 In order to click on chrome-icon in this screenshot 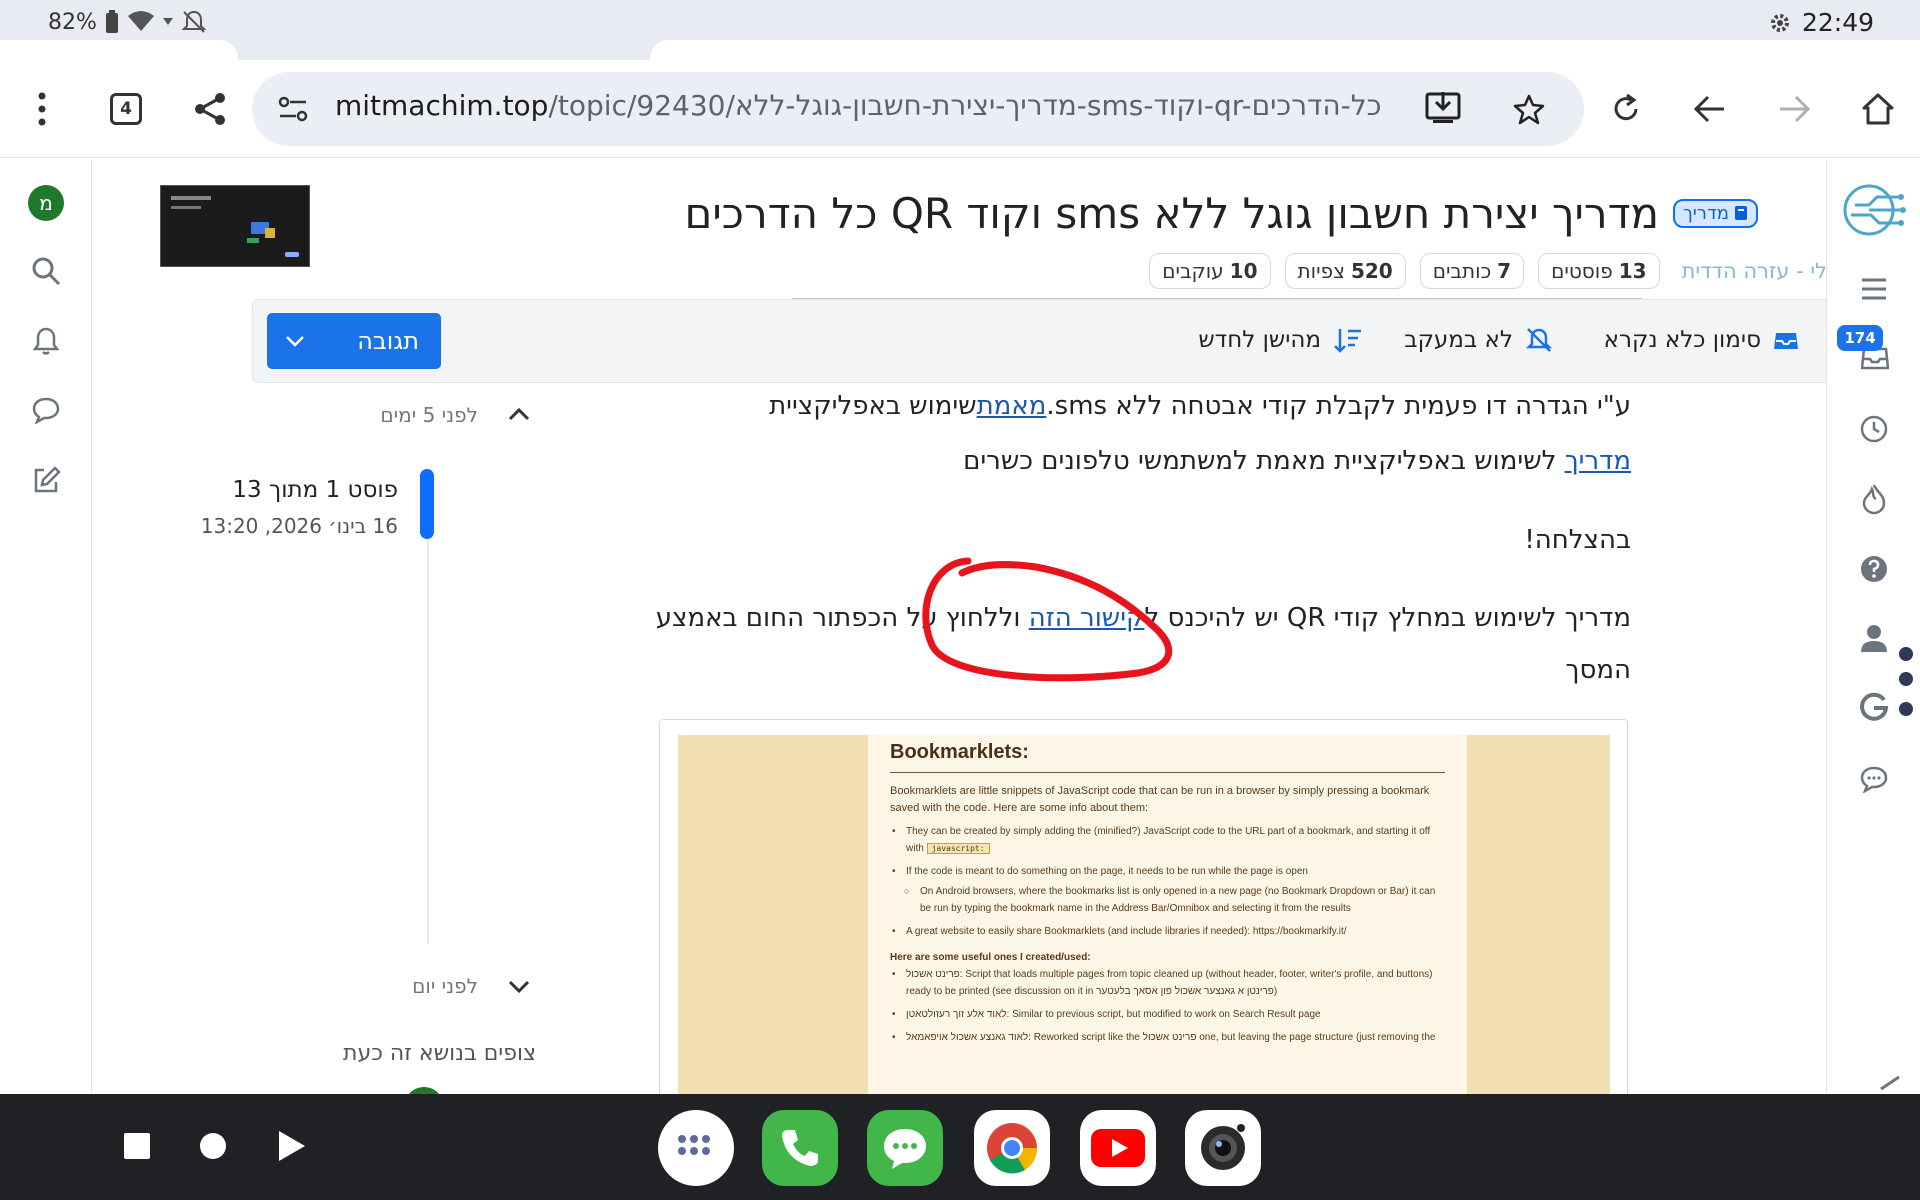, I will do `click(1012, 1148)`.